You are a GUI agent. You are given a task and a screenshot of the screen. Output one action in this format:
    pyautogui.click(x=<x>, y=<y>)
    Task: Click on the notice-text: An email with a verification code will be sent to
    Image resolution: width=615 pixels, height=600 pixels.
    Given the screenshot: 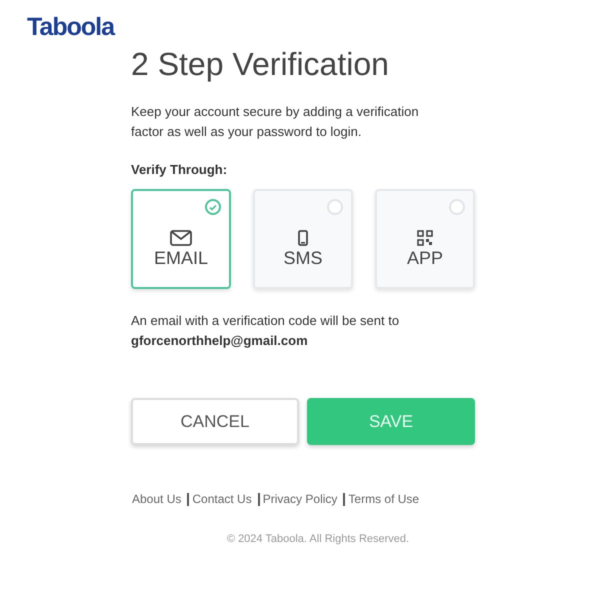 What is the action you would take?
    pyautogui.click(x=265, y=321)
    